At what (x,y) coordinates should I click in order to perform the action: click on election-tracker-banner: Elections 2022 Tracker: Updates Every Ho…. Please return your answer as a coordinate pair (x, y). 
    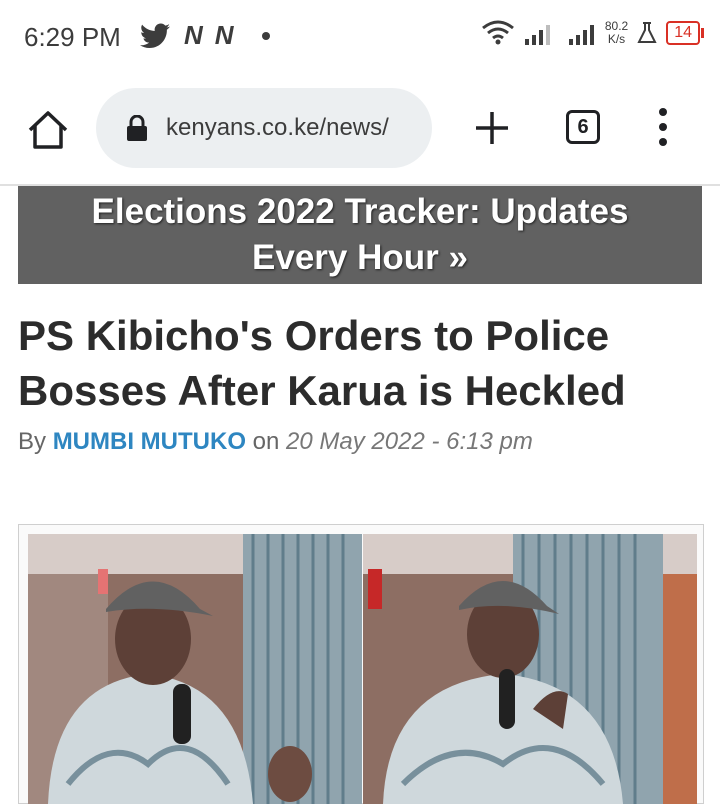
    Looking at the image, I should click on (360, 235).